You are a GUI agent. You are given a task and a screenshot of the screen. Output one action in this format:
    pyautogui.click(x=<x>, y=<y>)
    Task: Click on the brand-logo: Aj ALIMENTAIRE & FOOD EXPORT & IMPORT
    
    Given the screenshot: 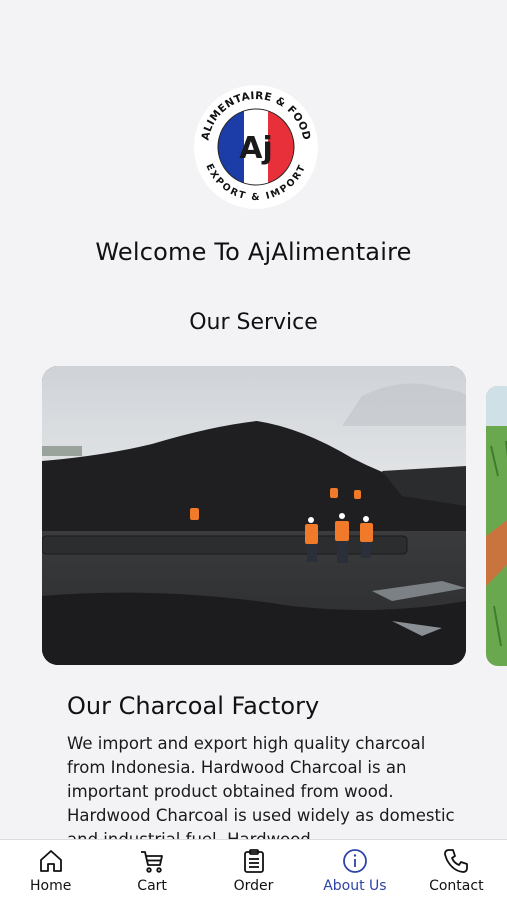 What is the action you would take?
    pyautogui.click(x=256, y=147)
    